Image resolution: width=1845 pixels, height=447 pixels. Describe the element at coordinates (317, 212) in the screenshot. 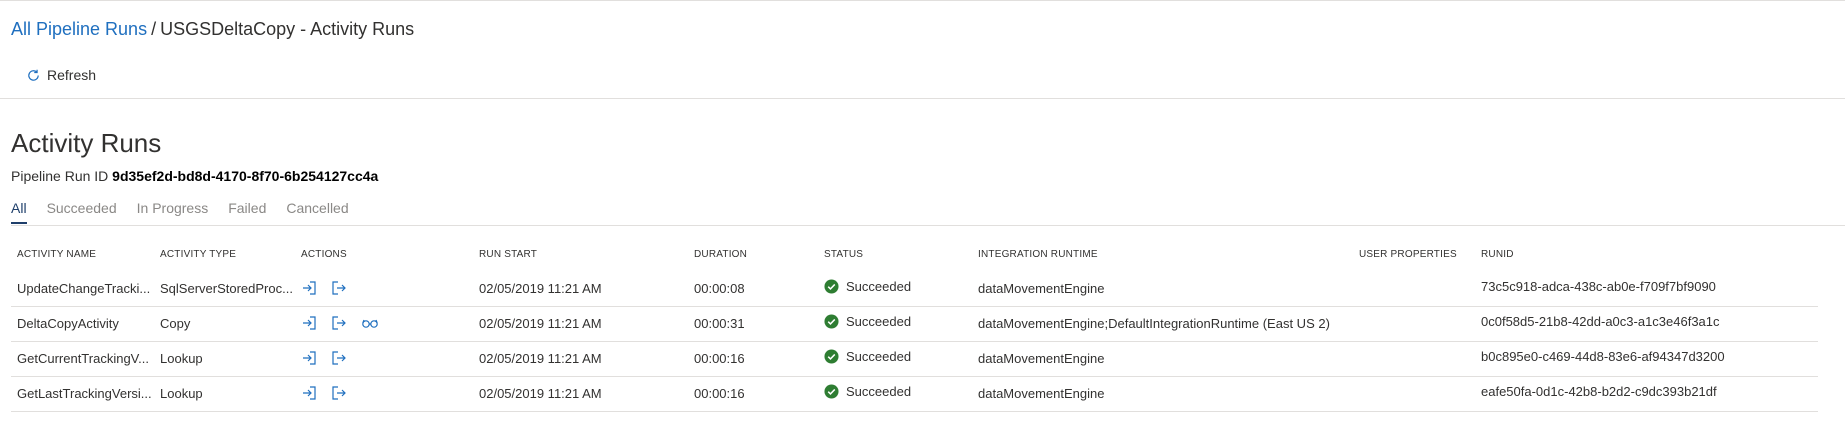

I see `tab-cancelled: Cancelled` at that location.